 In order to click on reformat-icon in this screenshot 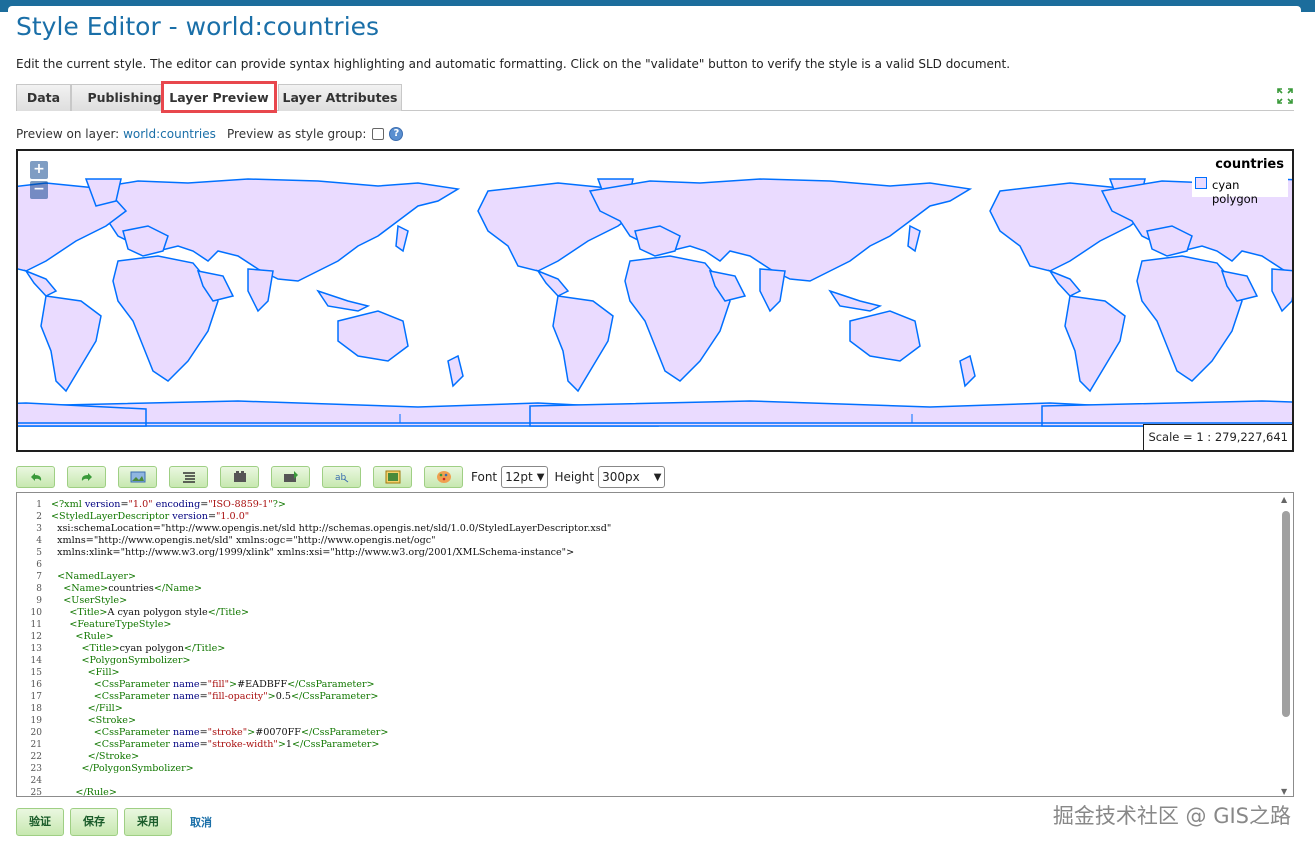, I will do `click(188, 477)`.